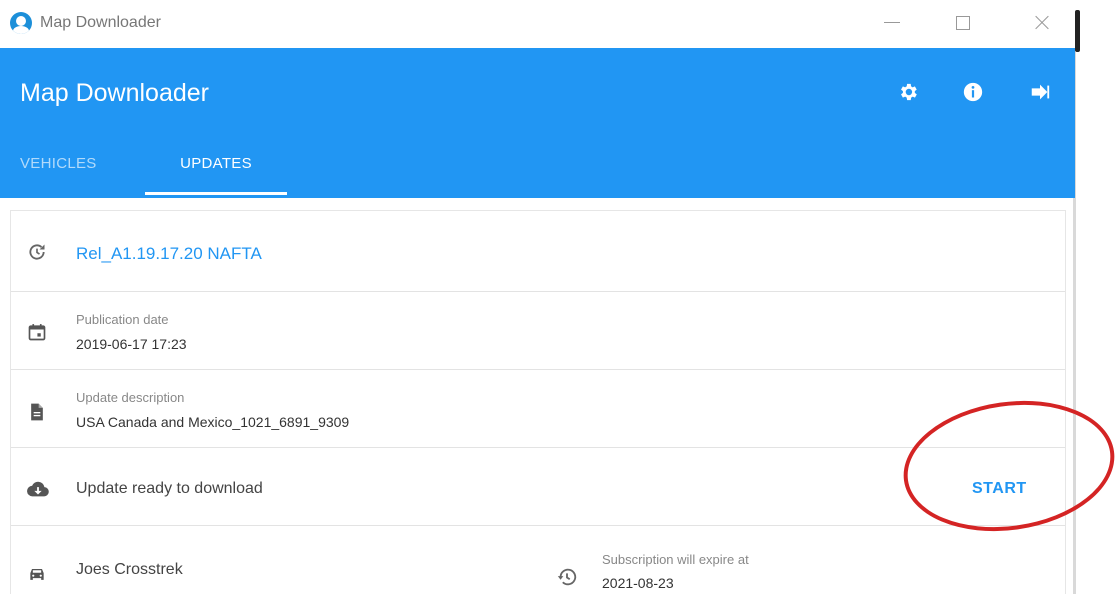 This screenshot has width=1117, height=594. I want to click on subscription-label: Subscription will expire at, so click(675, 559).